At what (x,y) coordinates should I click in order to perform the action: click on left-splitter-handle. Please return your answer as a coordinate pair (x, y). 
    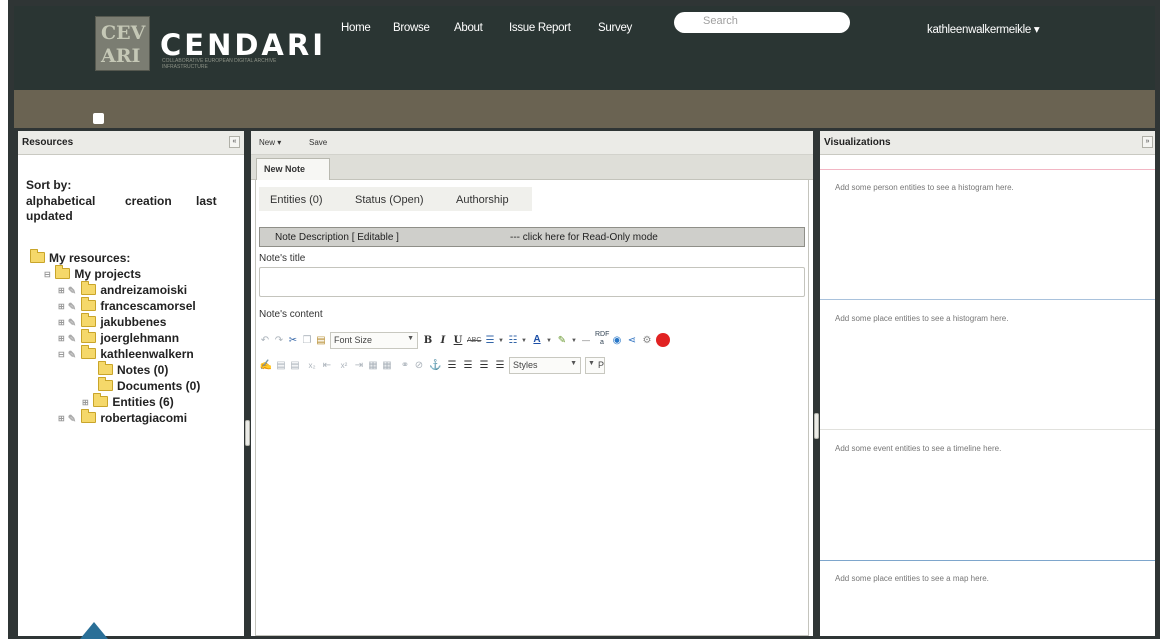
    Looking at the image, I should click on (247, 433).